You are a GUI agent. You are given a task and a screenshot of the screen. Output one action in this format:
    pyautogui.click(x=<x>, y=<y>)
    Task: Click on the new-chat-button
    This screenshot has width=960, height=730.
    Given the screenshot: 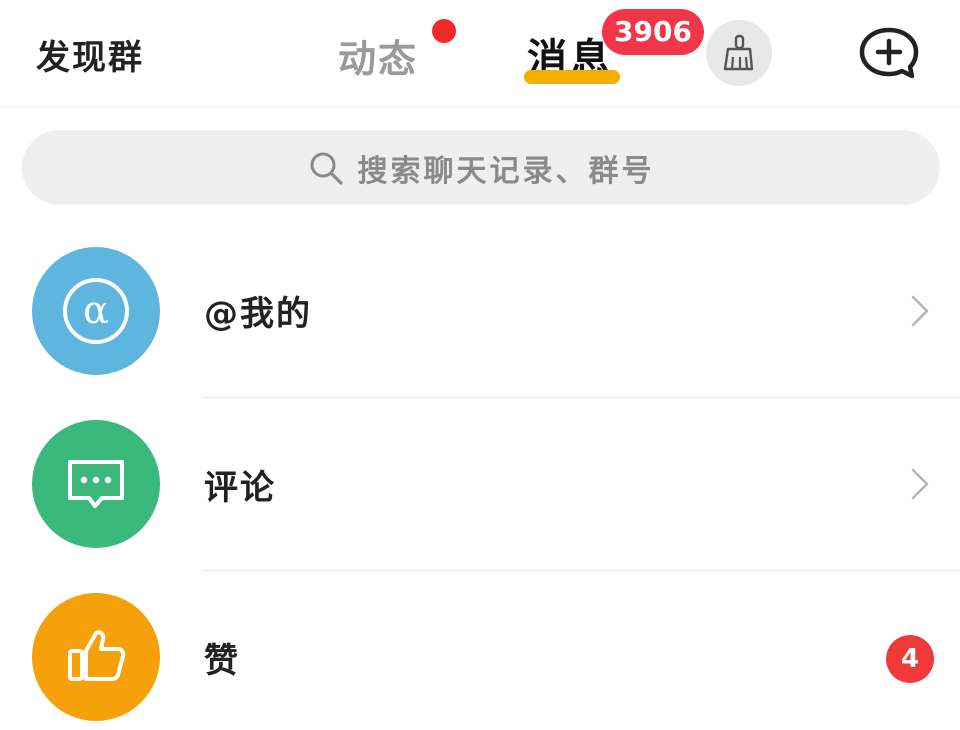 What is the action you would take?
    pyautogui.click(x=889, y=54)
    